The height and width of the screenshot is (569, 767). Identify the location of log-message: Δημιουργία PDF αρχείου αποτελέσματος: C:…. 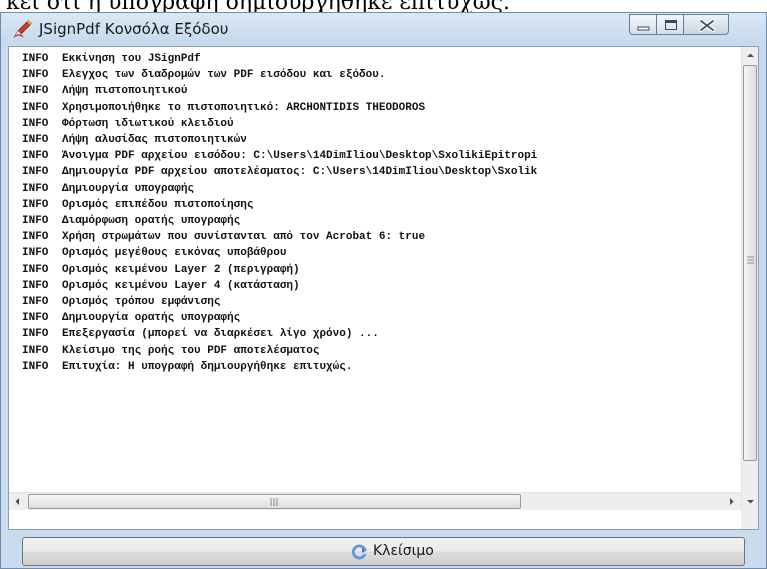
(300, 172).